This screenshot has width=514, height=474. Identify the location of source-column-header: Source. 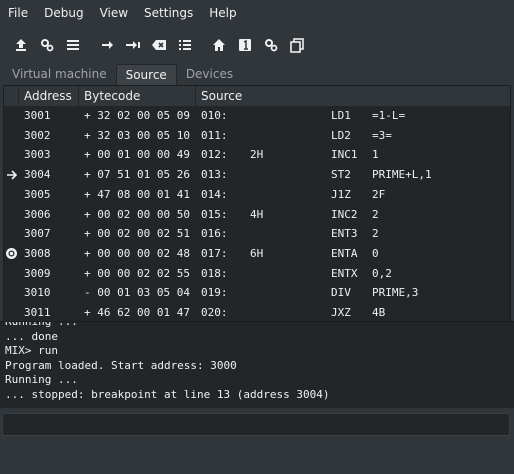
(353, 96).